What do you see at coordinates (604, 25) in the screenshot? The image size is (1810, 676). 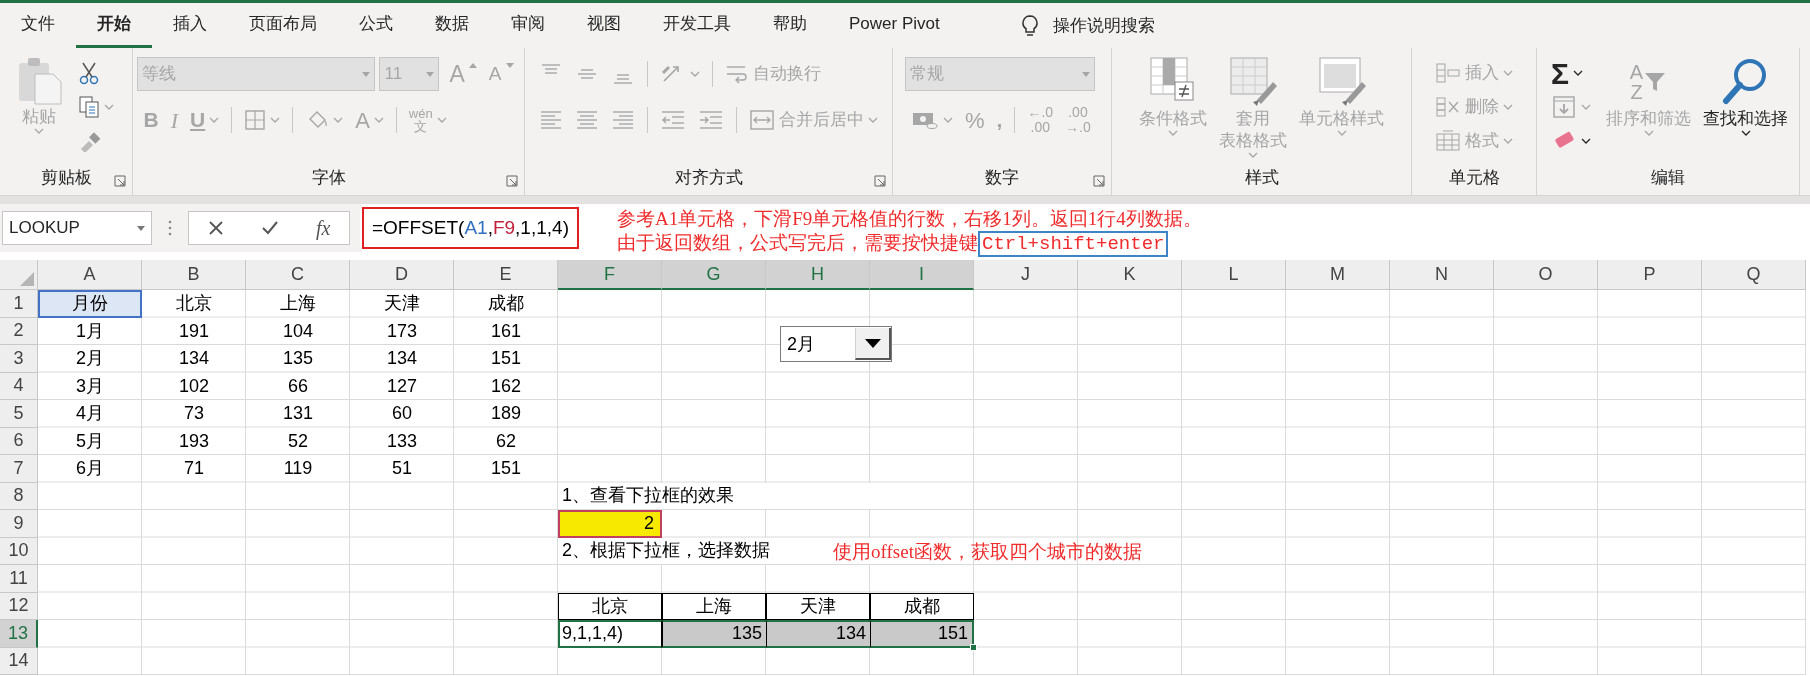 I see `ribbon-tab: 视图` at bounding box center [604, 25].